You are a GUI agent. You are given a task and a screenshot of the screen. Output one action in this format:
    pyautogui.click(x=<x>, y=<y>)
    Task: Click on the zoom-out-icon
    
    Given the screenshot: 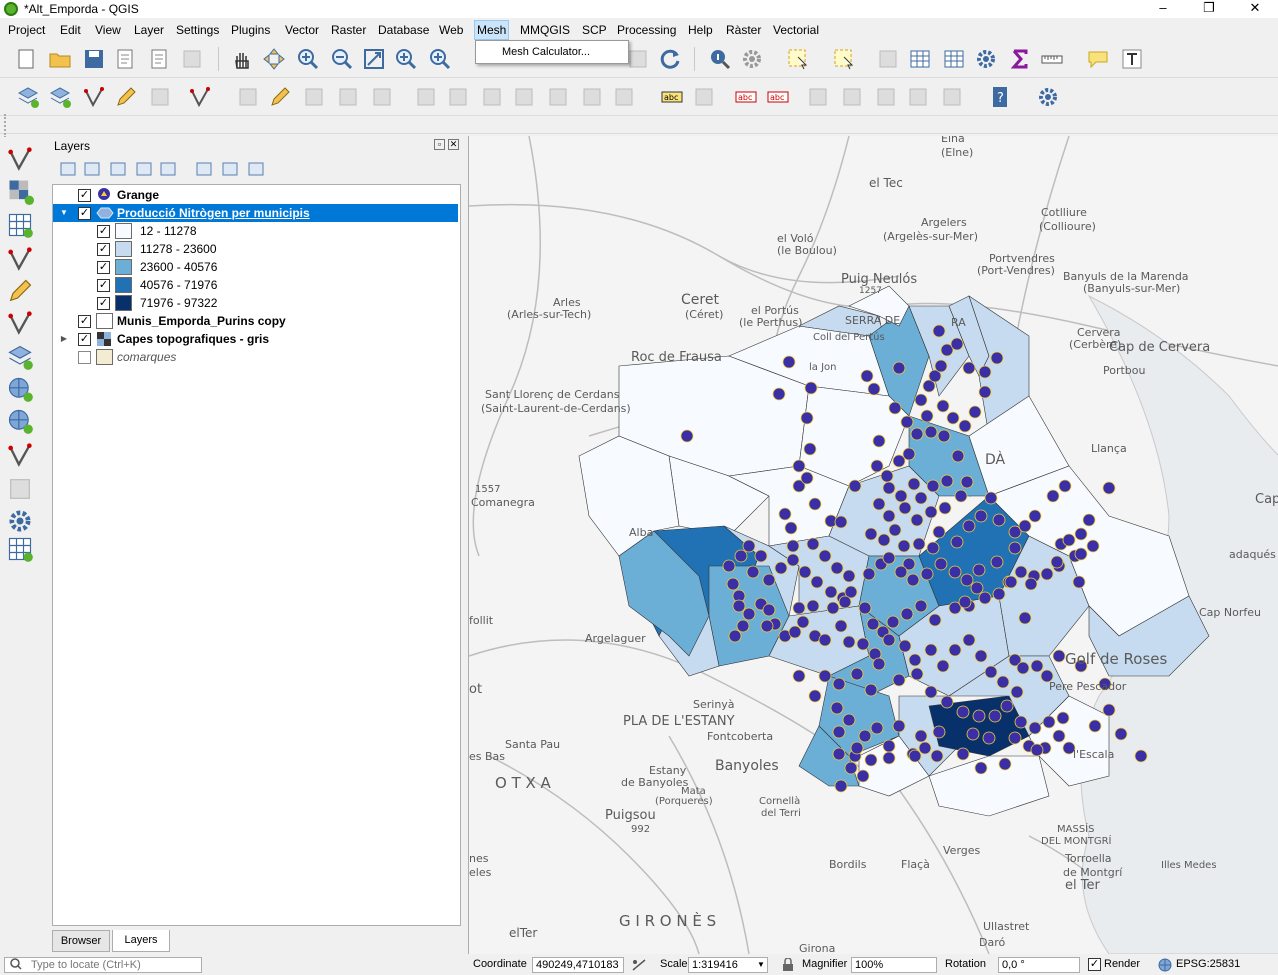 What is the action you would take?
    pyautogui.click(x=342, y=59)
    